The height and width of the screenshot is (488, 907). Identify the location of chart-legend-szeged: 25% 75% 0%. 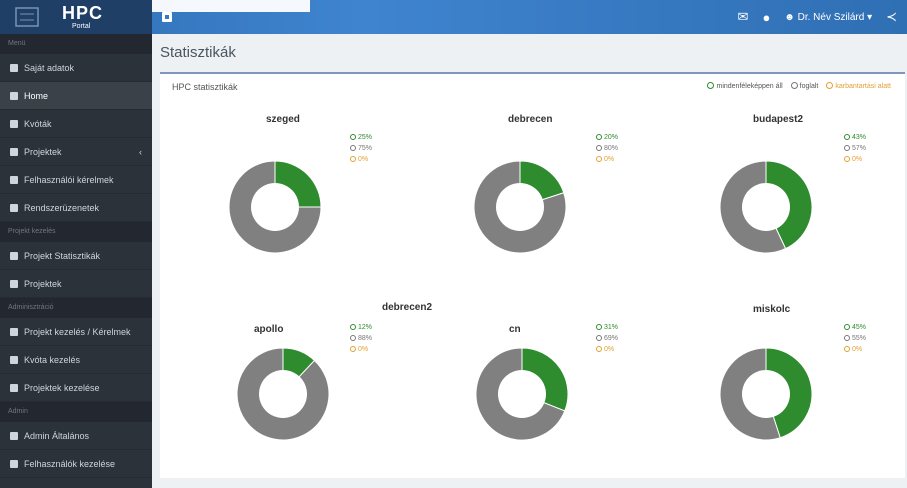
(361, 148).